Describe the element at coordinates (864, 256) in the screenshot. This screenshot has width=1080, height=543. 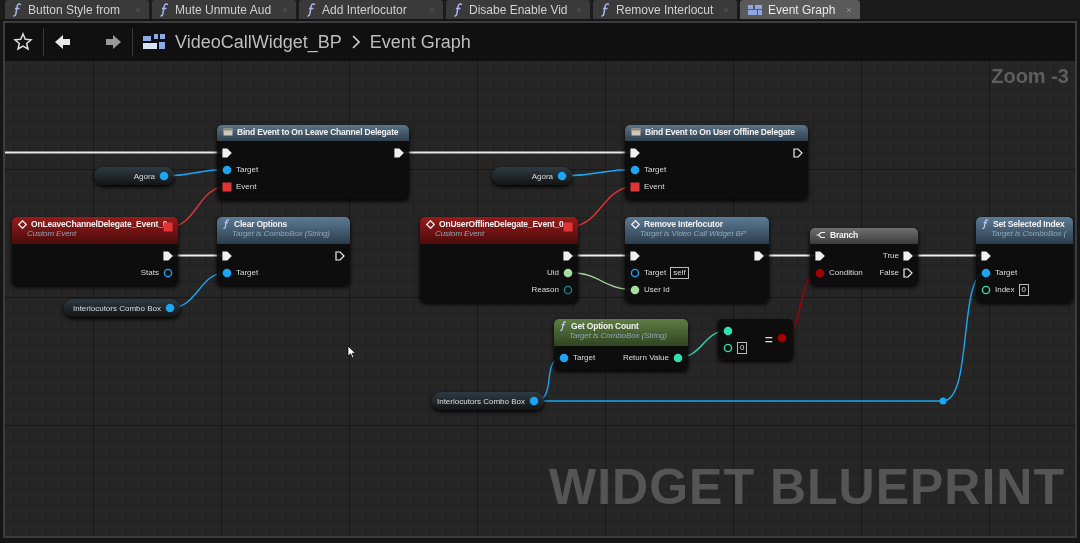
I see `blueprint-node: Branch True Condition False` at that location.